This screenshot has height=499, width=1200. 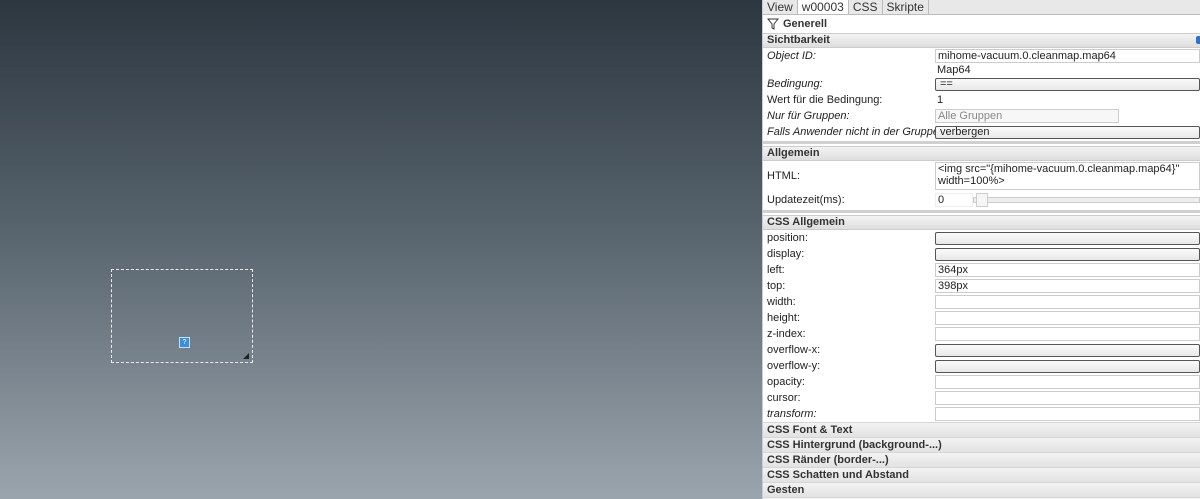 What do you see at coordinates (866, 7) in the screenshot?
I see `tab-css: CSS` at bounding box center [866, 7].